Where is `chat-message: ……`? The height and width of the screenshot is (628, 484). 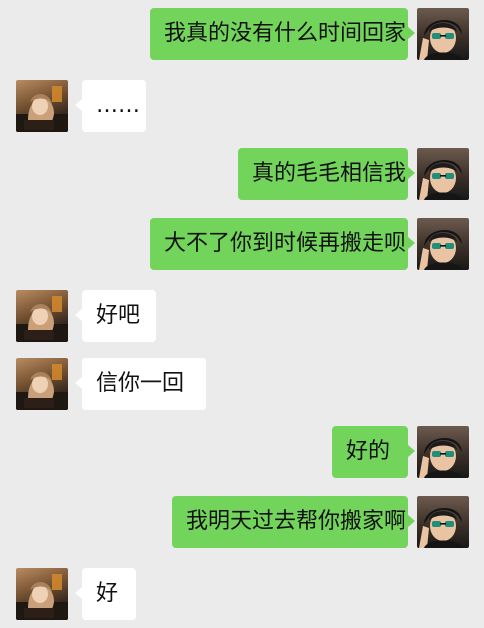 chat-message: …… is located at coordinates (242, 106).